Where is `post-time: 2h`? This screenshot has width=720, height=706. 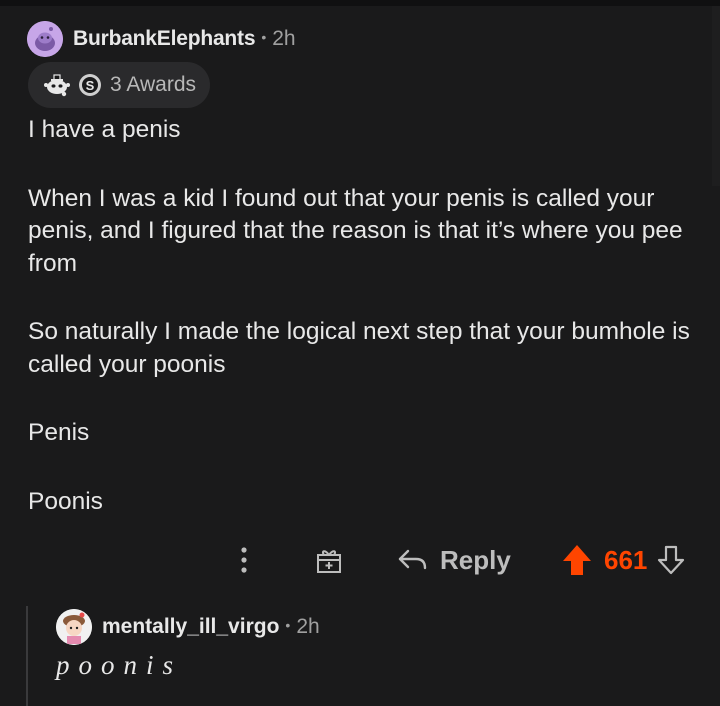
post-time: 2h is located at coordinates (284, 38).